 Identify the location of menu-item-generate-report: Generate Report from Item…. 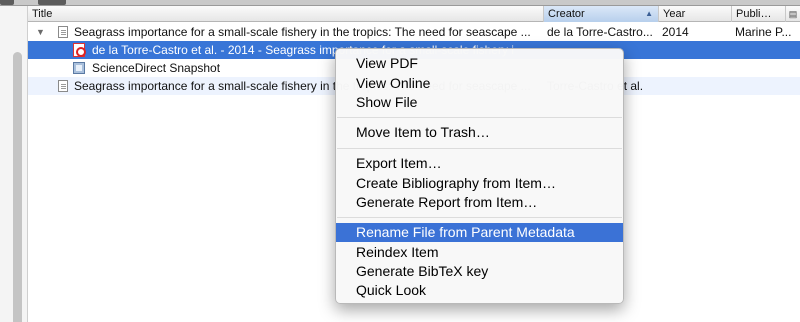
(479, 202).